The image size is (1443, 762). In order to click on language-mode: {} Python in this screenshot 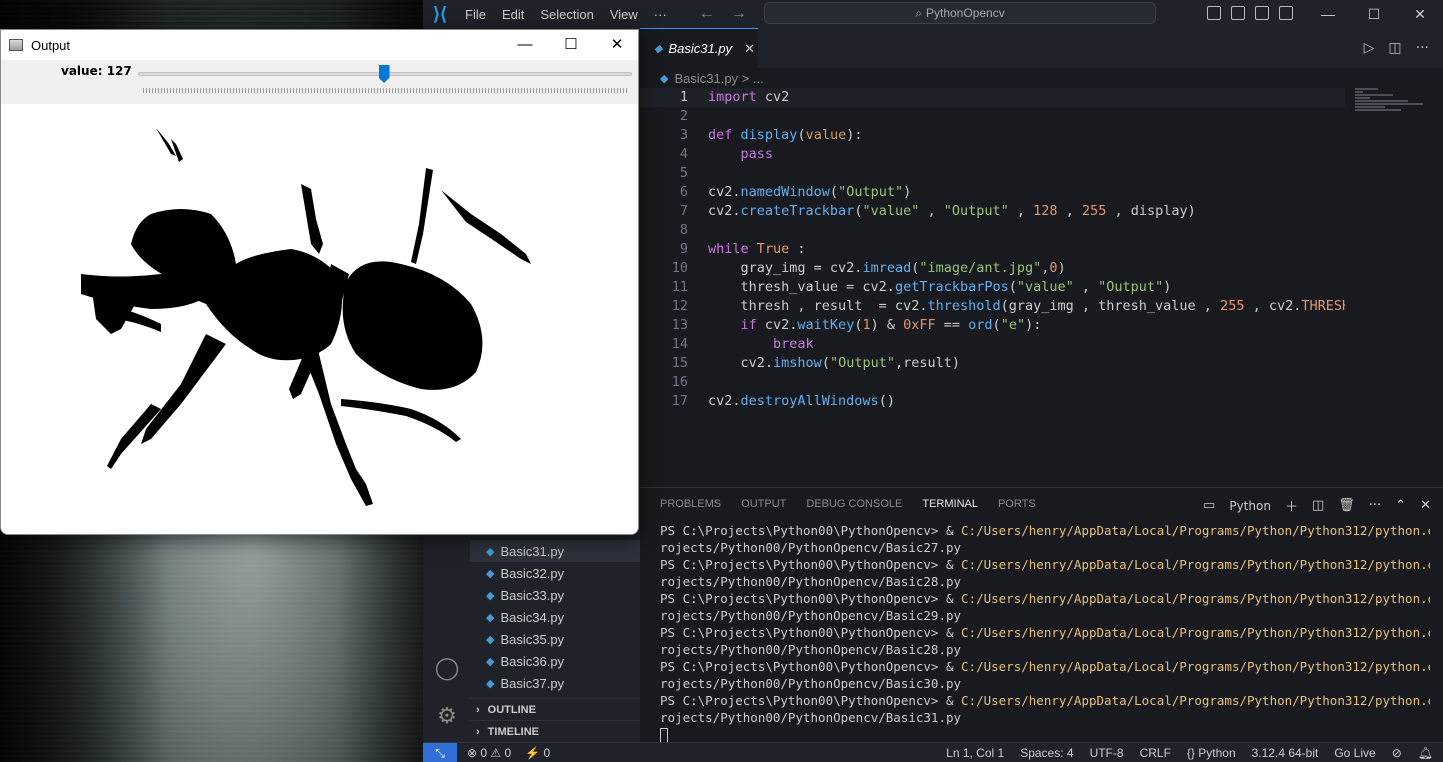, I will do `click(1211, 753)`.